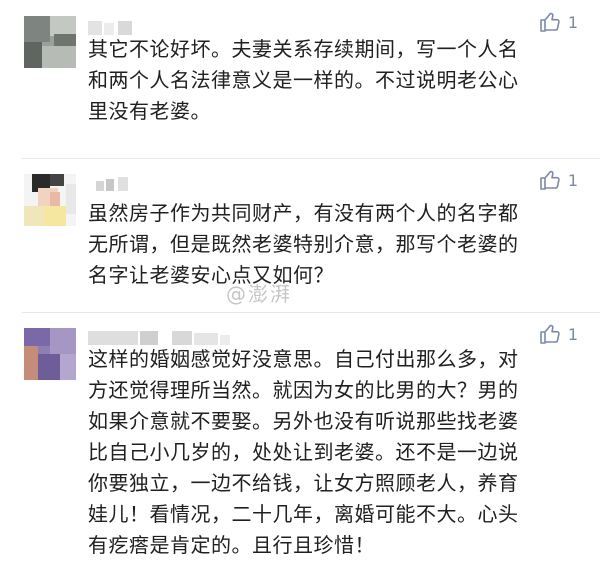  Describe the element at coordinates (231, 545) in the screenshot. I see `comment-line: 有疙瘩是肯定的。且行且珍惜！` at that location.